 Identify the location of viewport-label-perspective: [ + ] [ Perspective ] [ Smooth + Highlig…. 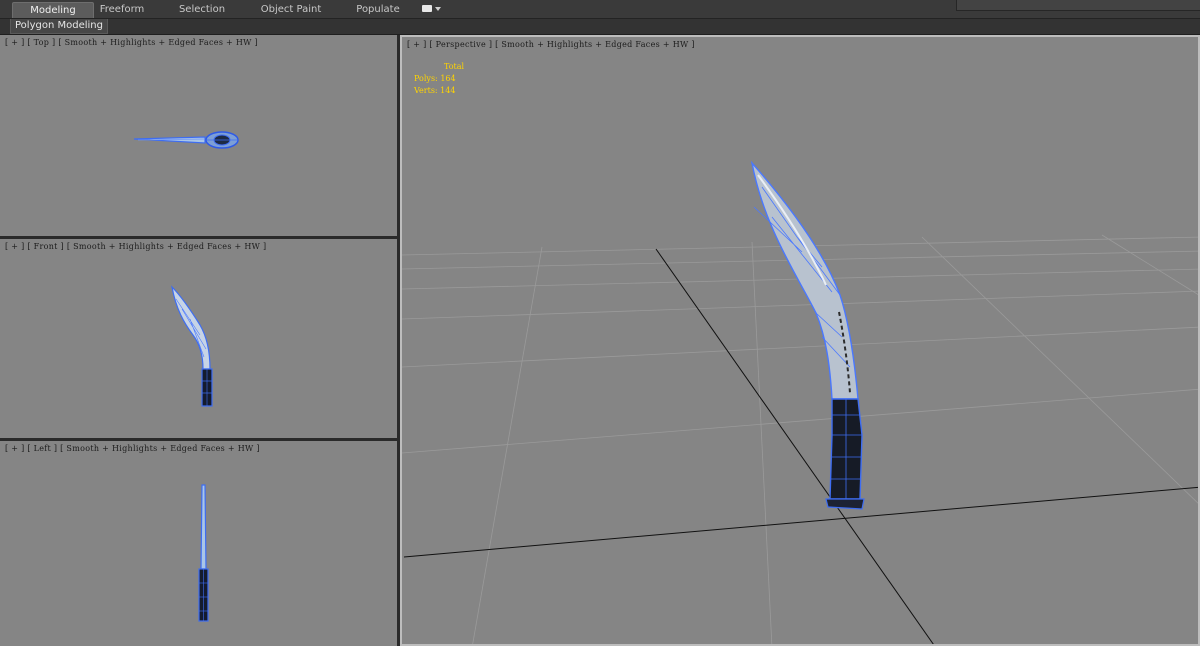
(551, 44).